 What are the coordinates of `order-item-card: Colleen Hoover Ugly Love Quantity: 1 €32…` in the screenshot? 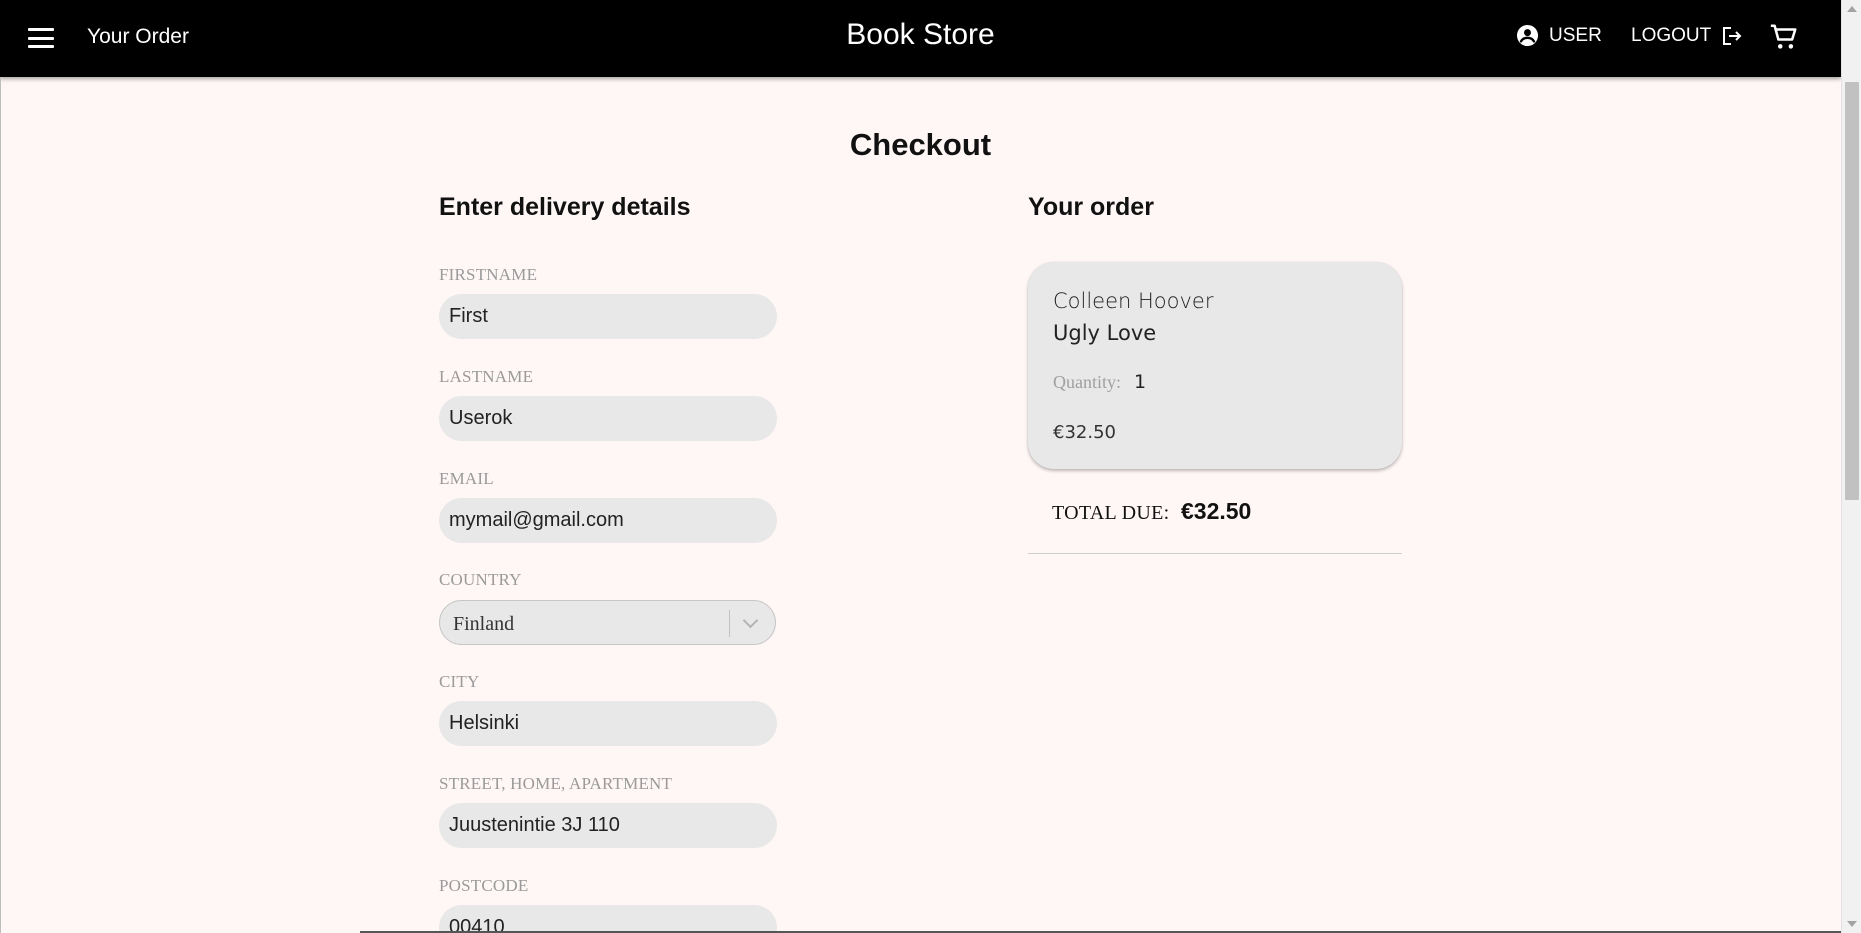 It's located at (1215, 365).